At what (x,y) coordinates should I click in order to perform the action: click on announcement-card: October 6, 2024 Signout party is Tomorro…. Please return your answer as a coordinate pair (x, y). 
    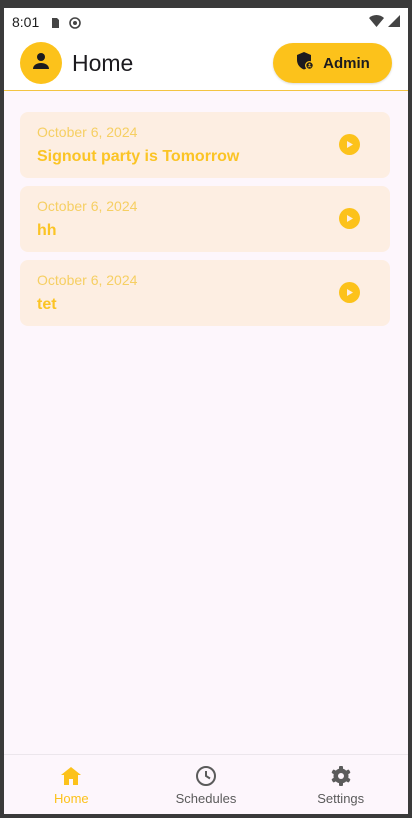
    Looking at the image, I should click on (205, 145).